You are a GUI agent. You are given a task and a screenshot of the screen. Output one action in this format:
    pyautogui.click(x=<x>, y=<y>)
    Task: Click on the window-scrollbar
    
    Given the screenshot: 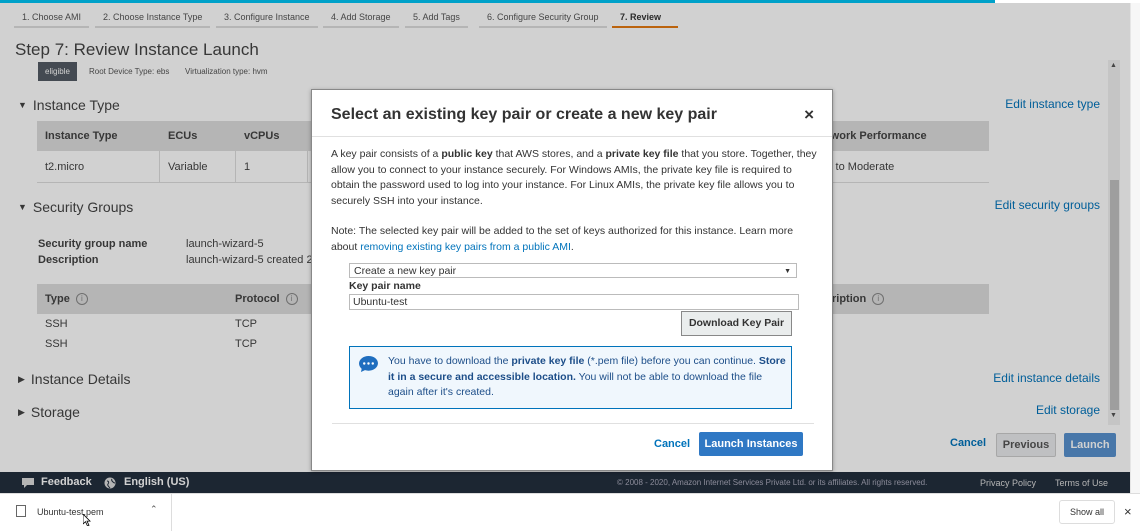 What is the action you would take?
    pyautogui.click(x=1135, y=248)
    